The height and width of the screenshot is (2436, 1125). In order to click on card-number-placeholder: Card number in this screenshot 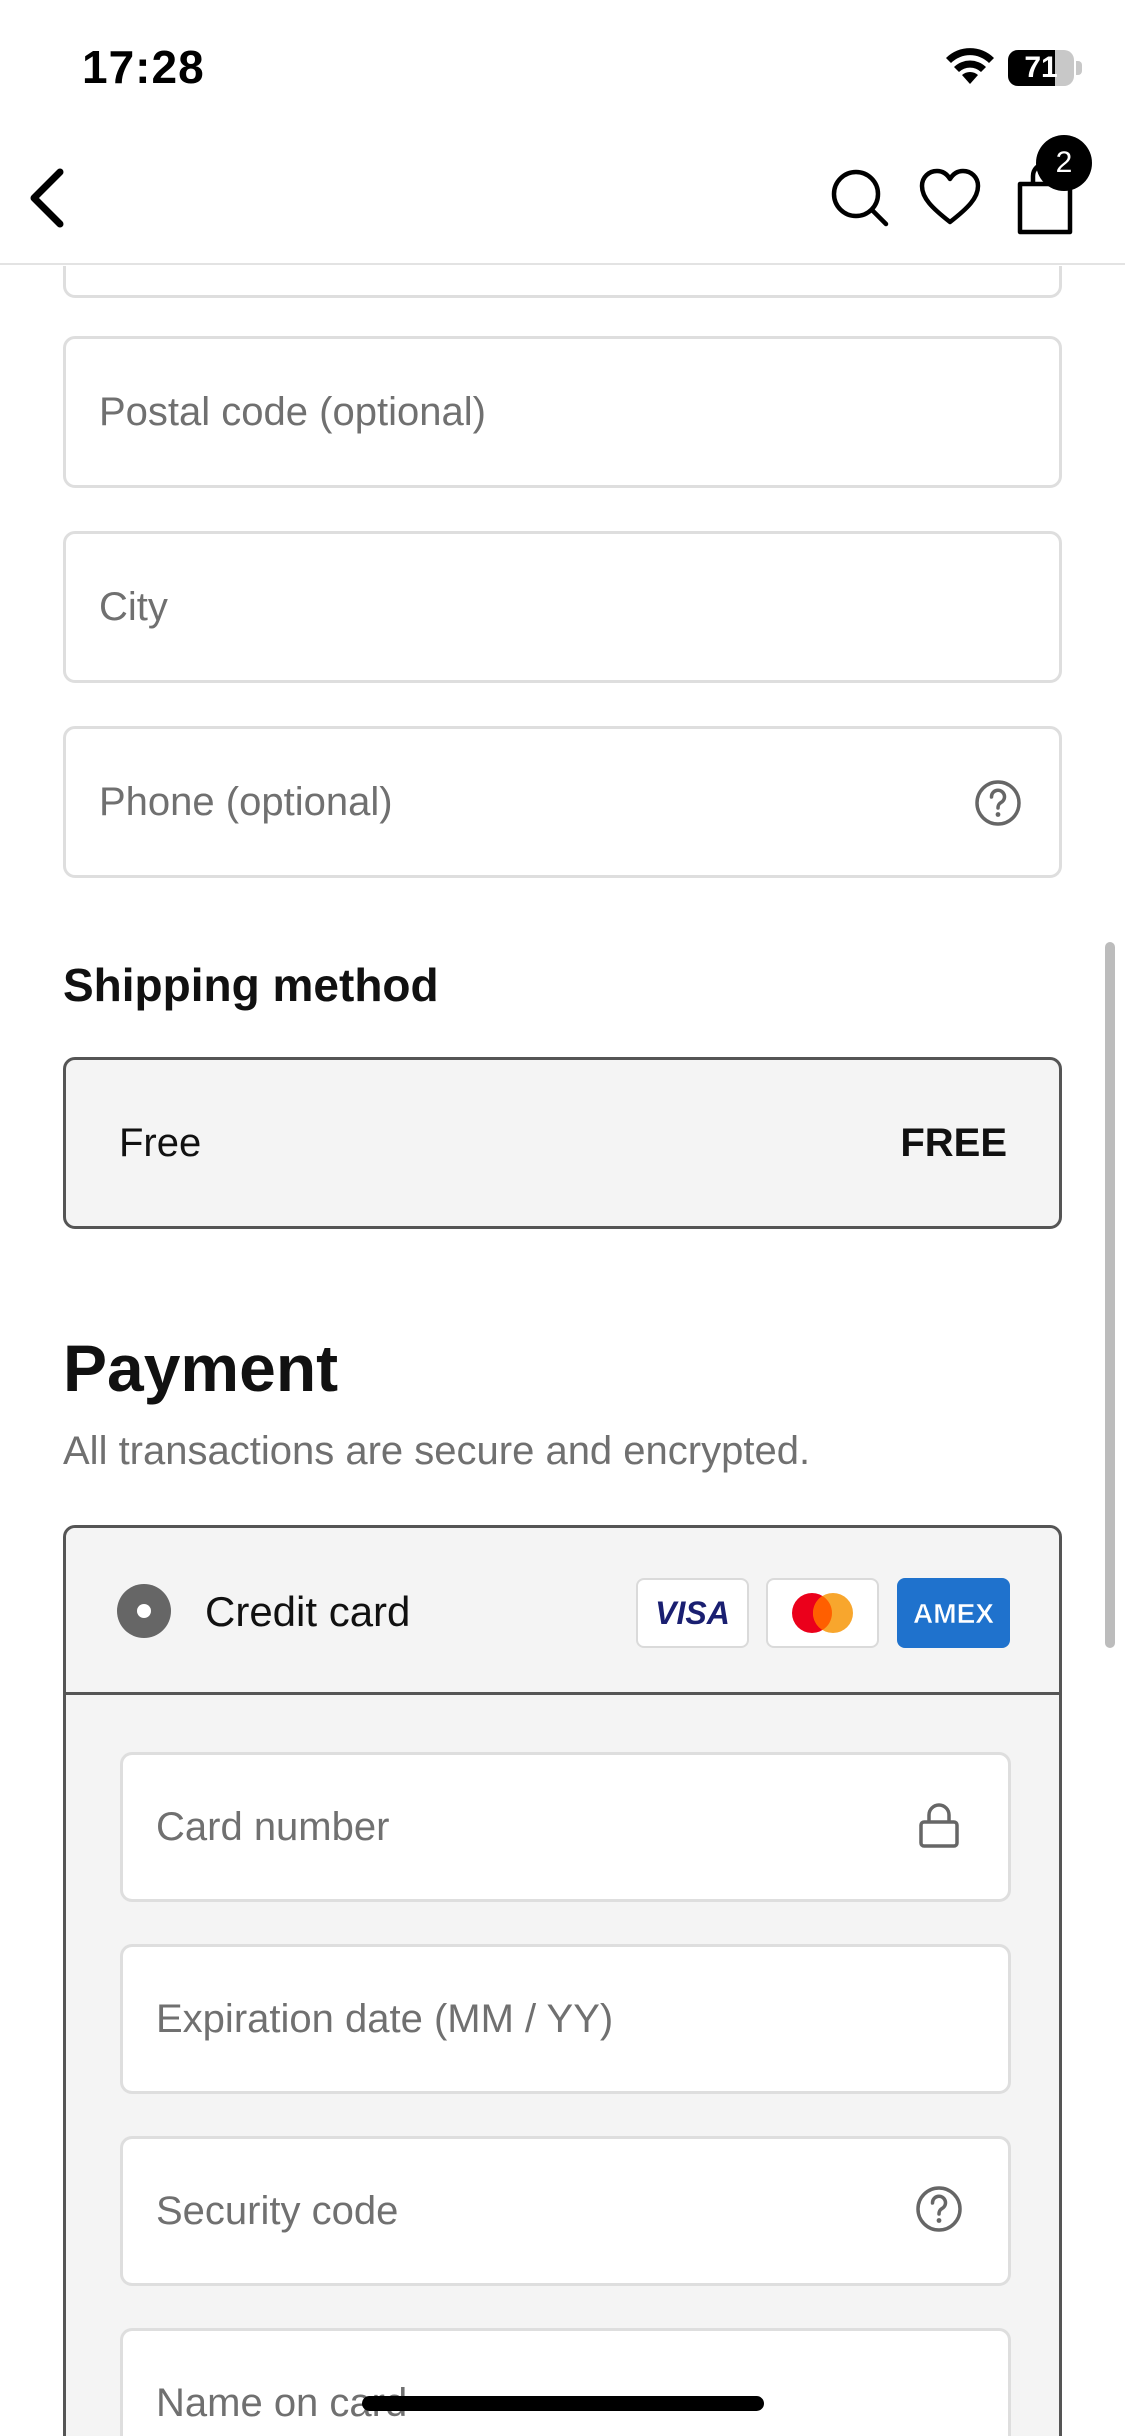, I will do `click(273, 1827)`.